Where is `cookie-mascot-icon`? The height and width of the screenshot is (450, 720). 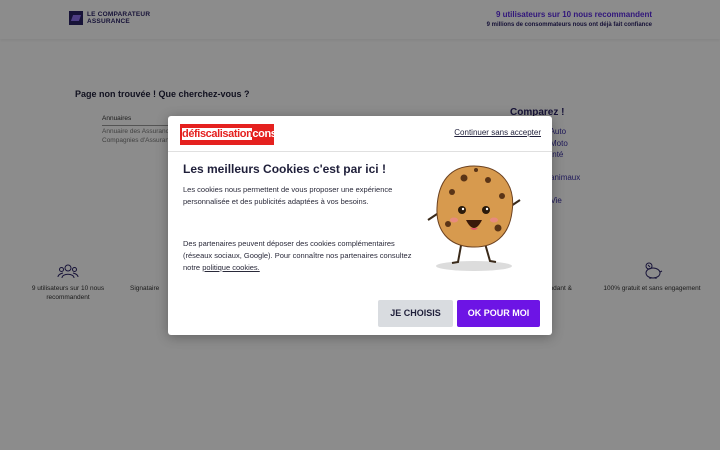 cookie-mascot-icon is located at coordinates (474, 218).